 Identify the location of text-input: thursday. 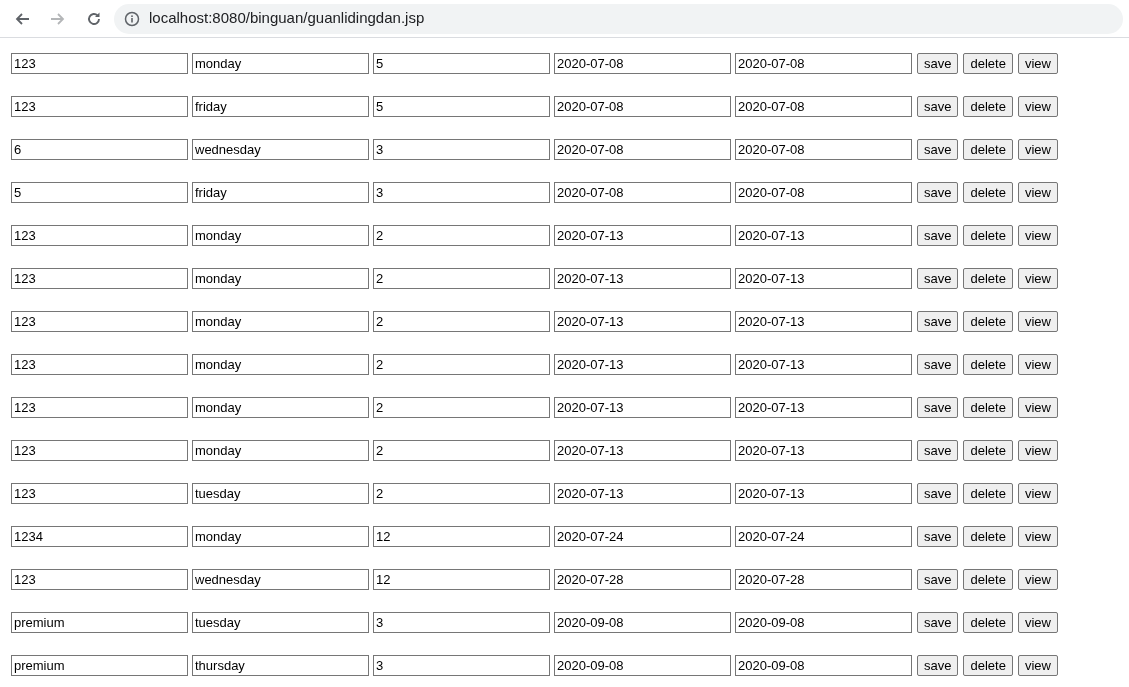
(280, 665).